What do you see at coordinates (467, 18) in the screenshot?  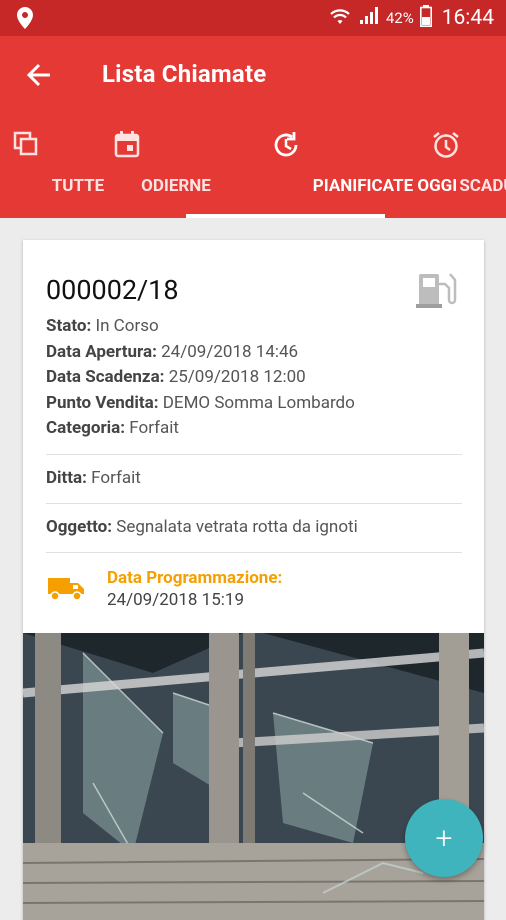 I see `clock: 16:44` at bounding box center [467, 18].